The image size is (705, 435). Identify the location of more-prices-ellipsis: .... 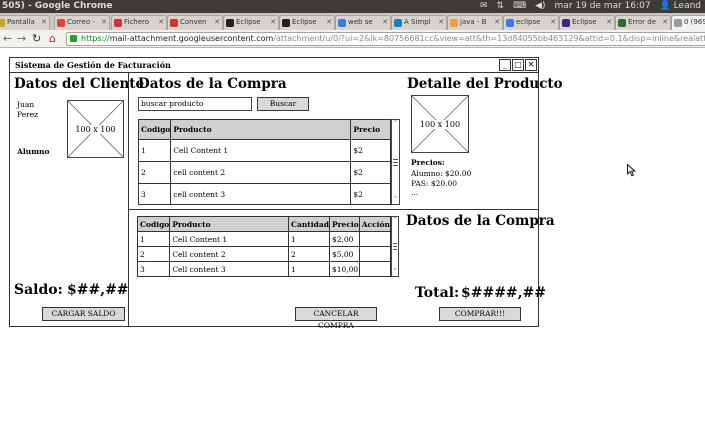
(415, 192).